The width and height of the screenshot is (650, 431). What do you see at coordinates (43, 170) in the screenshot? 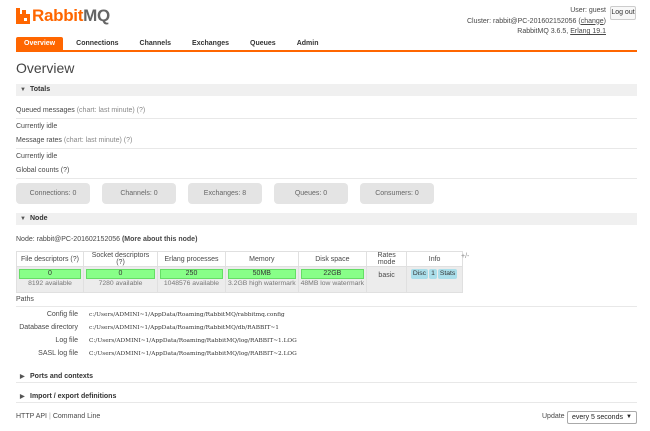
I see `global-counts-label: Global counts (?)` at bounding box center [43, 170].